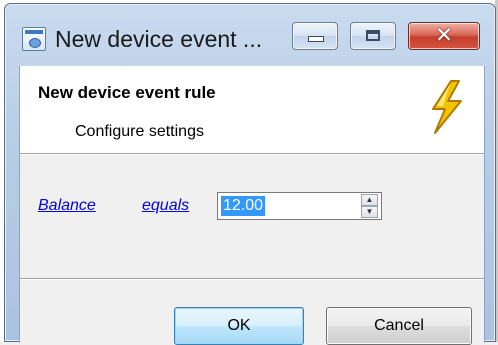 The height and width of the screenshot is (345, 498). What do you see at coordinates (252, 279) in the screenshot?
I see `footer-divider-highlight` at bounding box center [252, 279].